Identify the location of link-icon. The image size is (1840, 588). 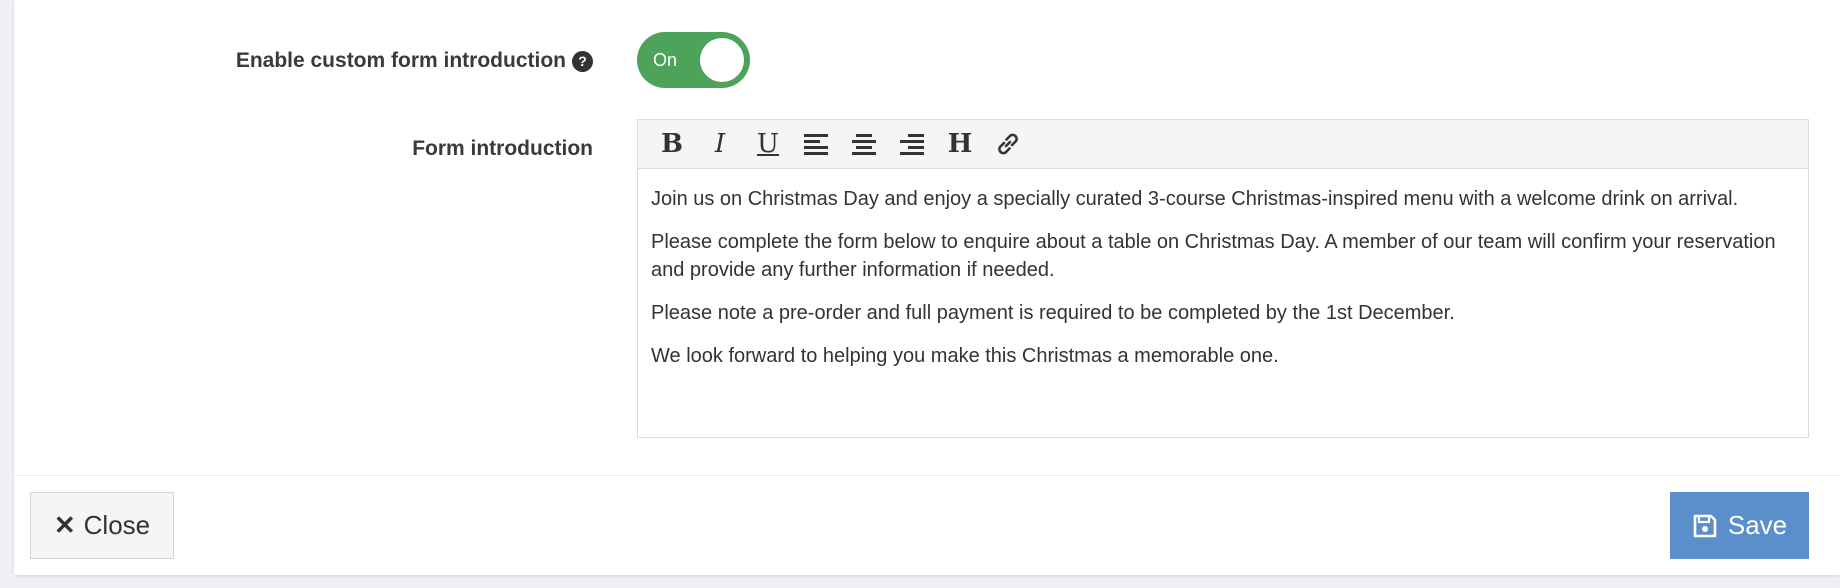
(1008, 144).